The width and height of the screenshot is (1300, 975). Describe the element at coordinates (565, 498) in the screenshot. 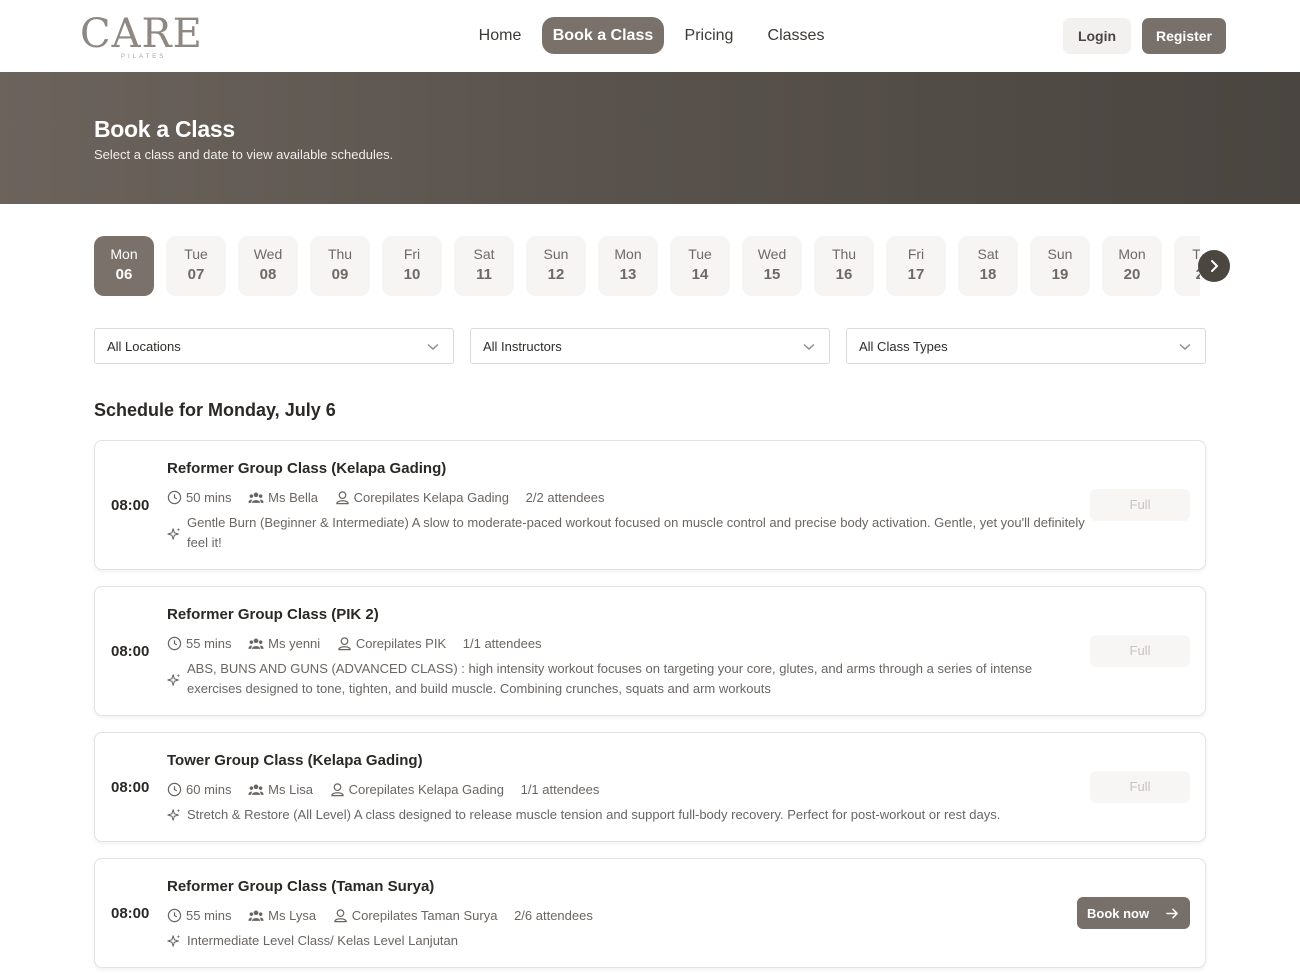

I see `class-attendees: 2/2 attendees` at that location.